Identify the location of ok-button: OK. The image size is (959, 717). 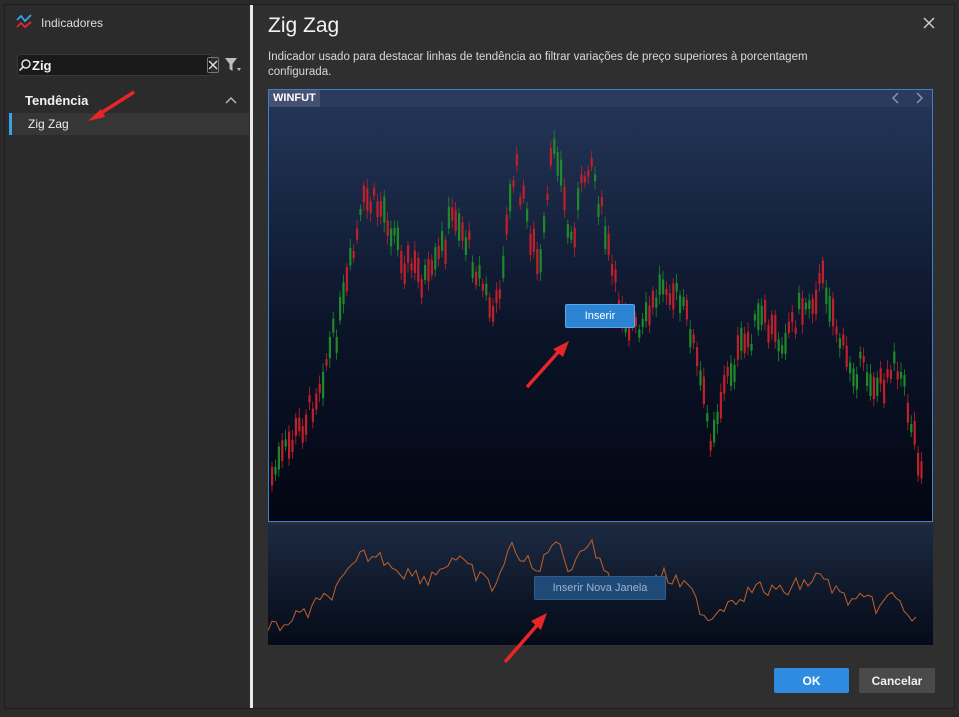
(811, 680).